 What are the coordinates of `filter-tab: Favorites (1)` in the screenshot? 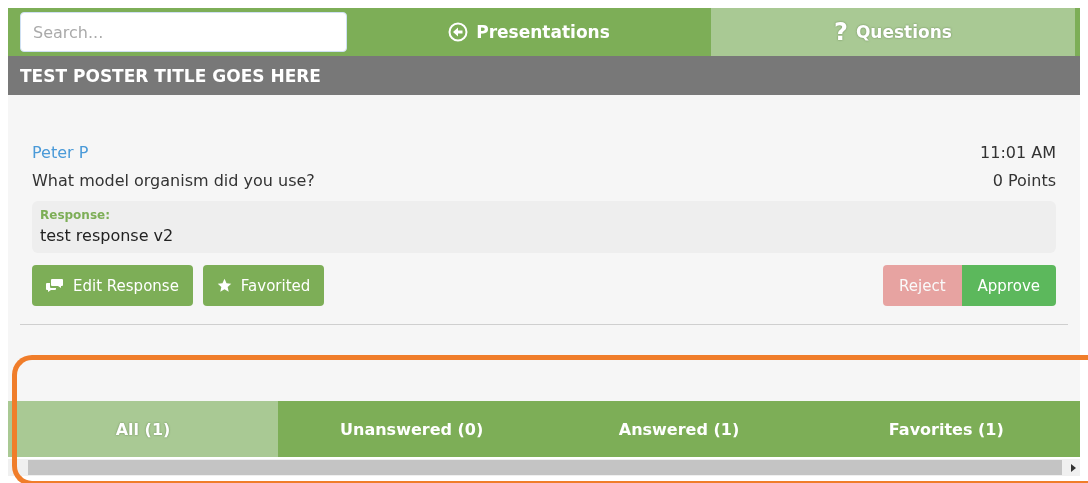 It's located at (946, 429).